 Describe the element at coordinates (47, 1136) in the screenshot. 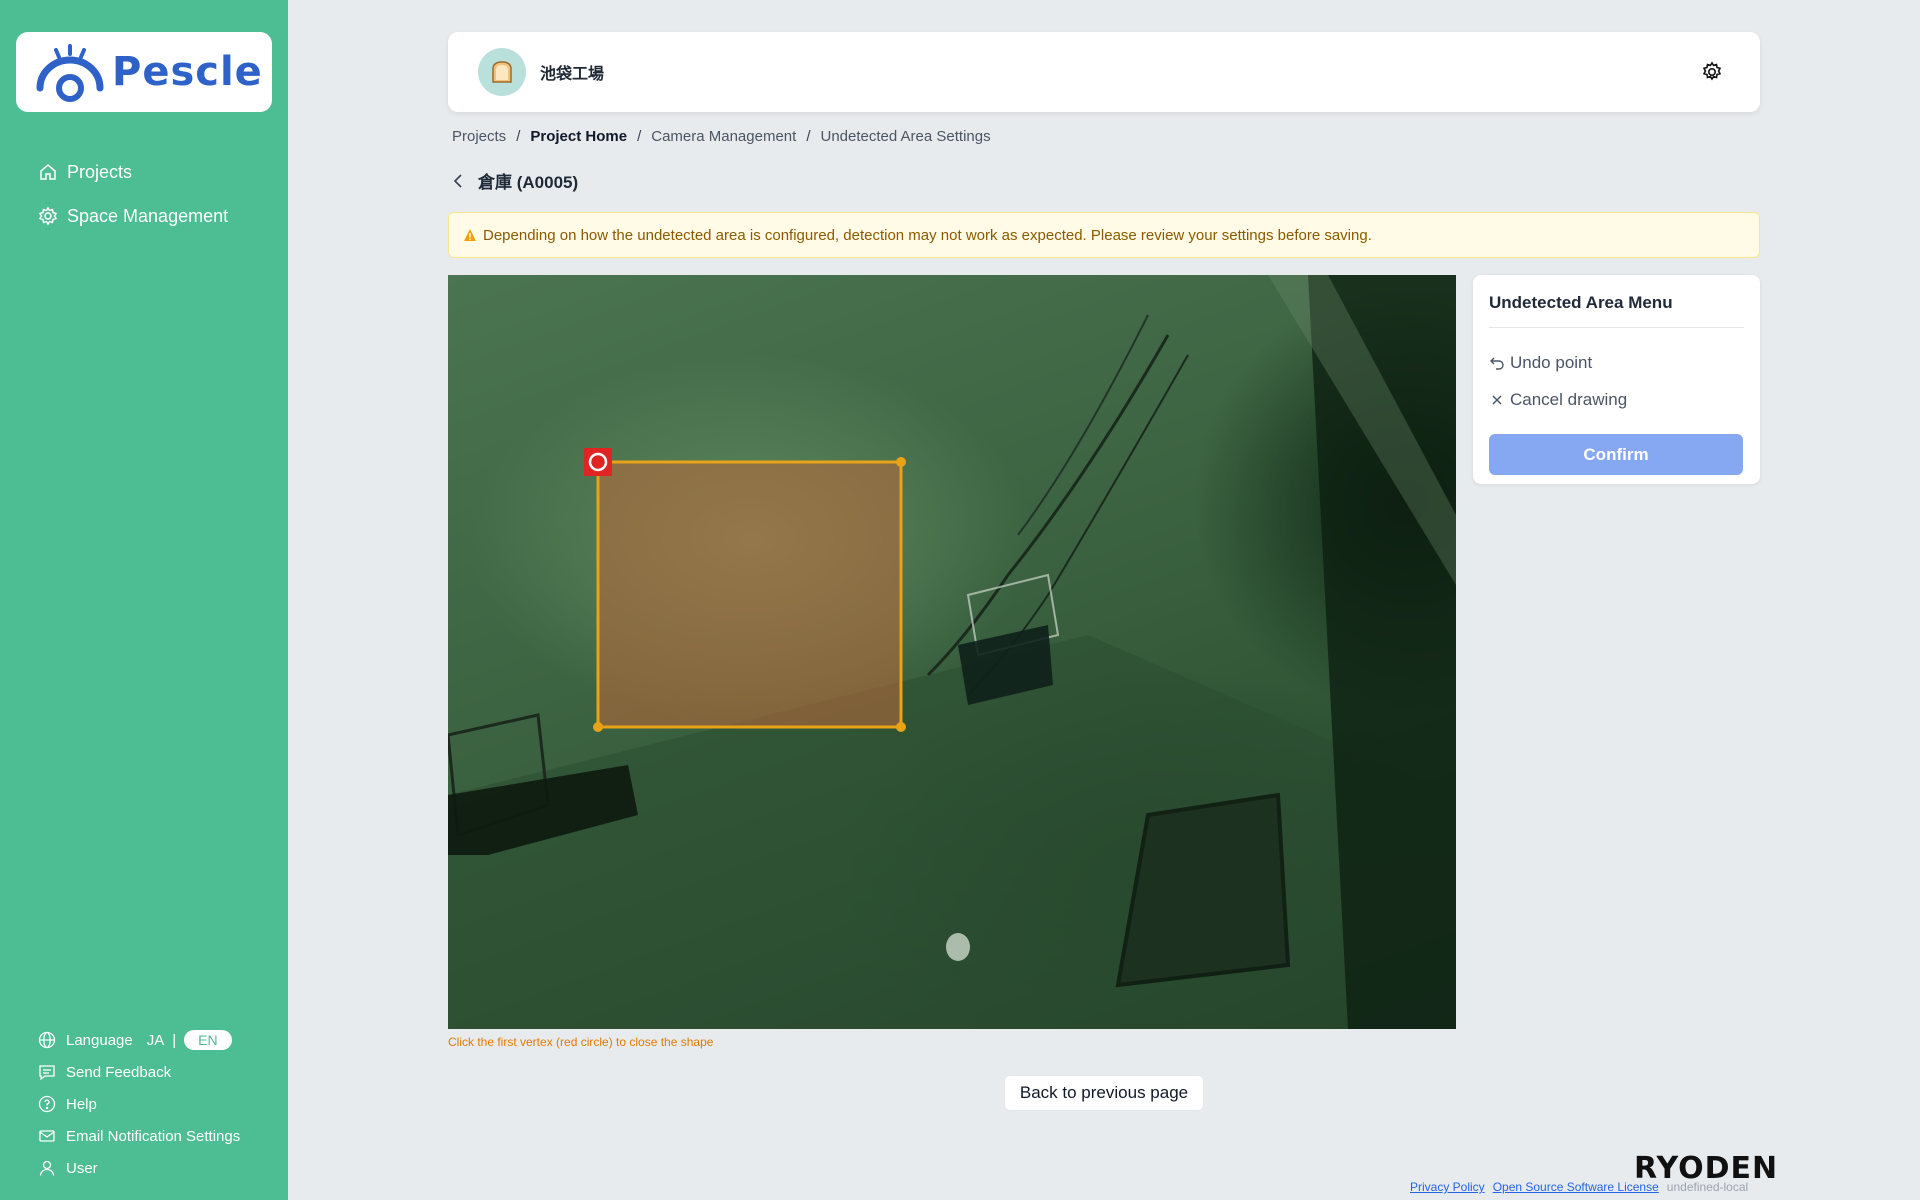

I see `mail-icon` at that location.